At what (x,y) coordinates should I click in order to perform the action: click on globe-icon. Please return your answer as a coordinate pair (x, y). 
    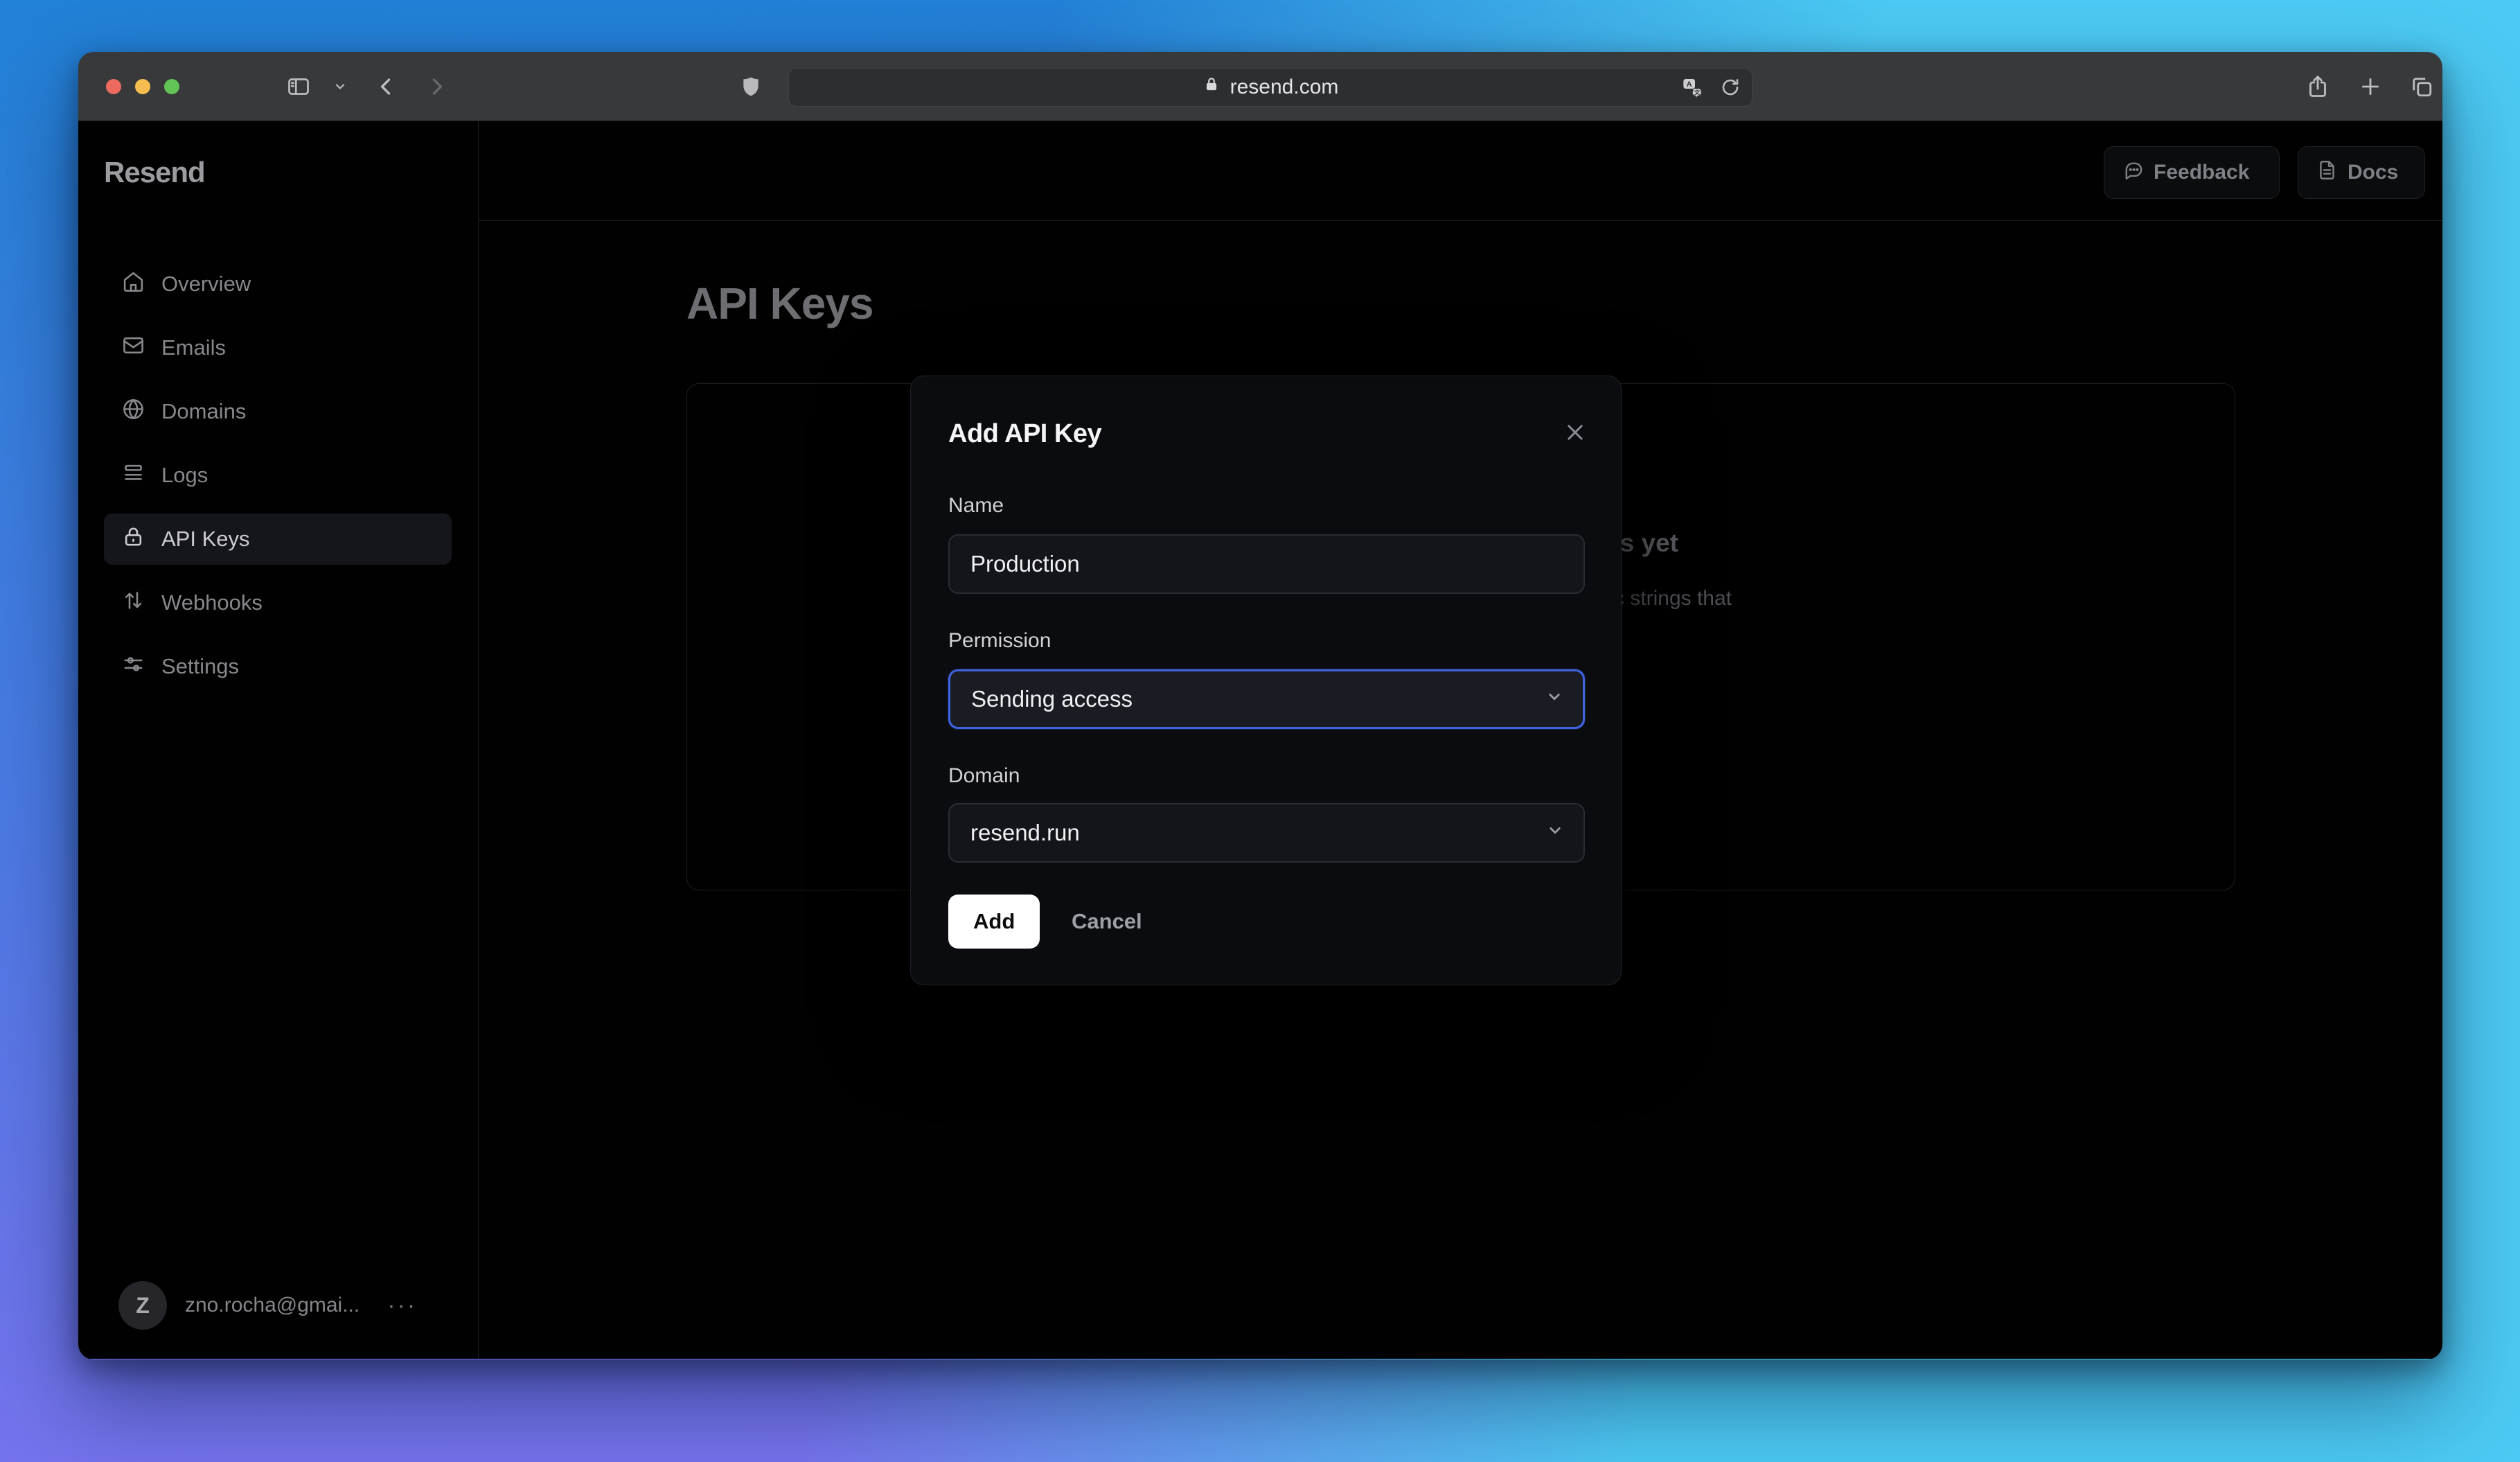
    Looking at the image, I should click on (133, 412).